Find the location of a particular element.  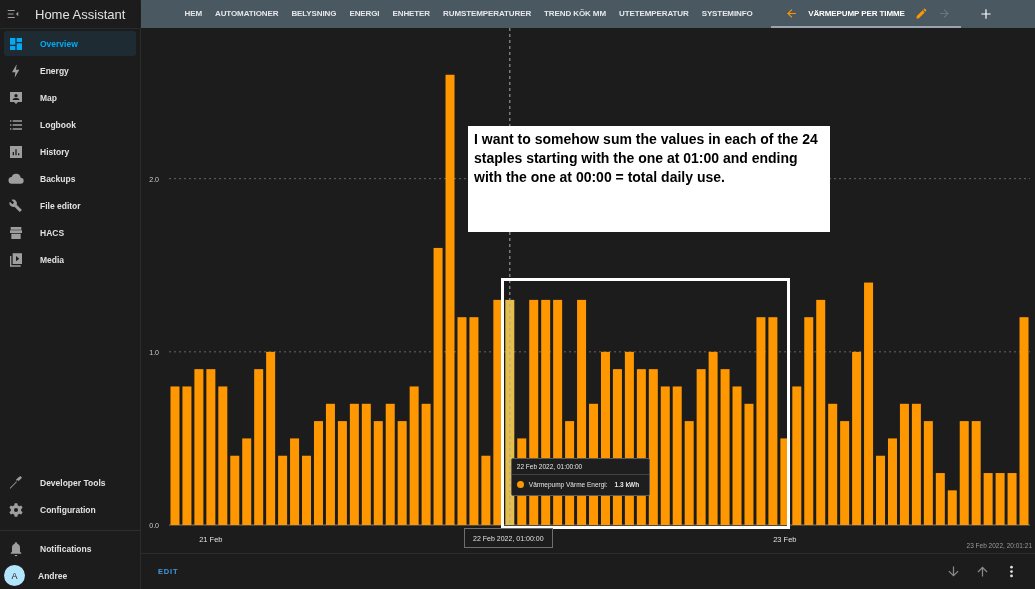

app-title: Home Assistant is located at coordinates (80, 14).